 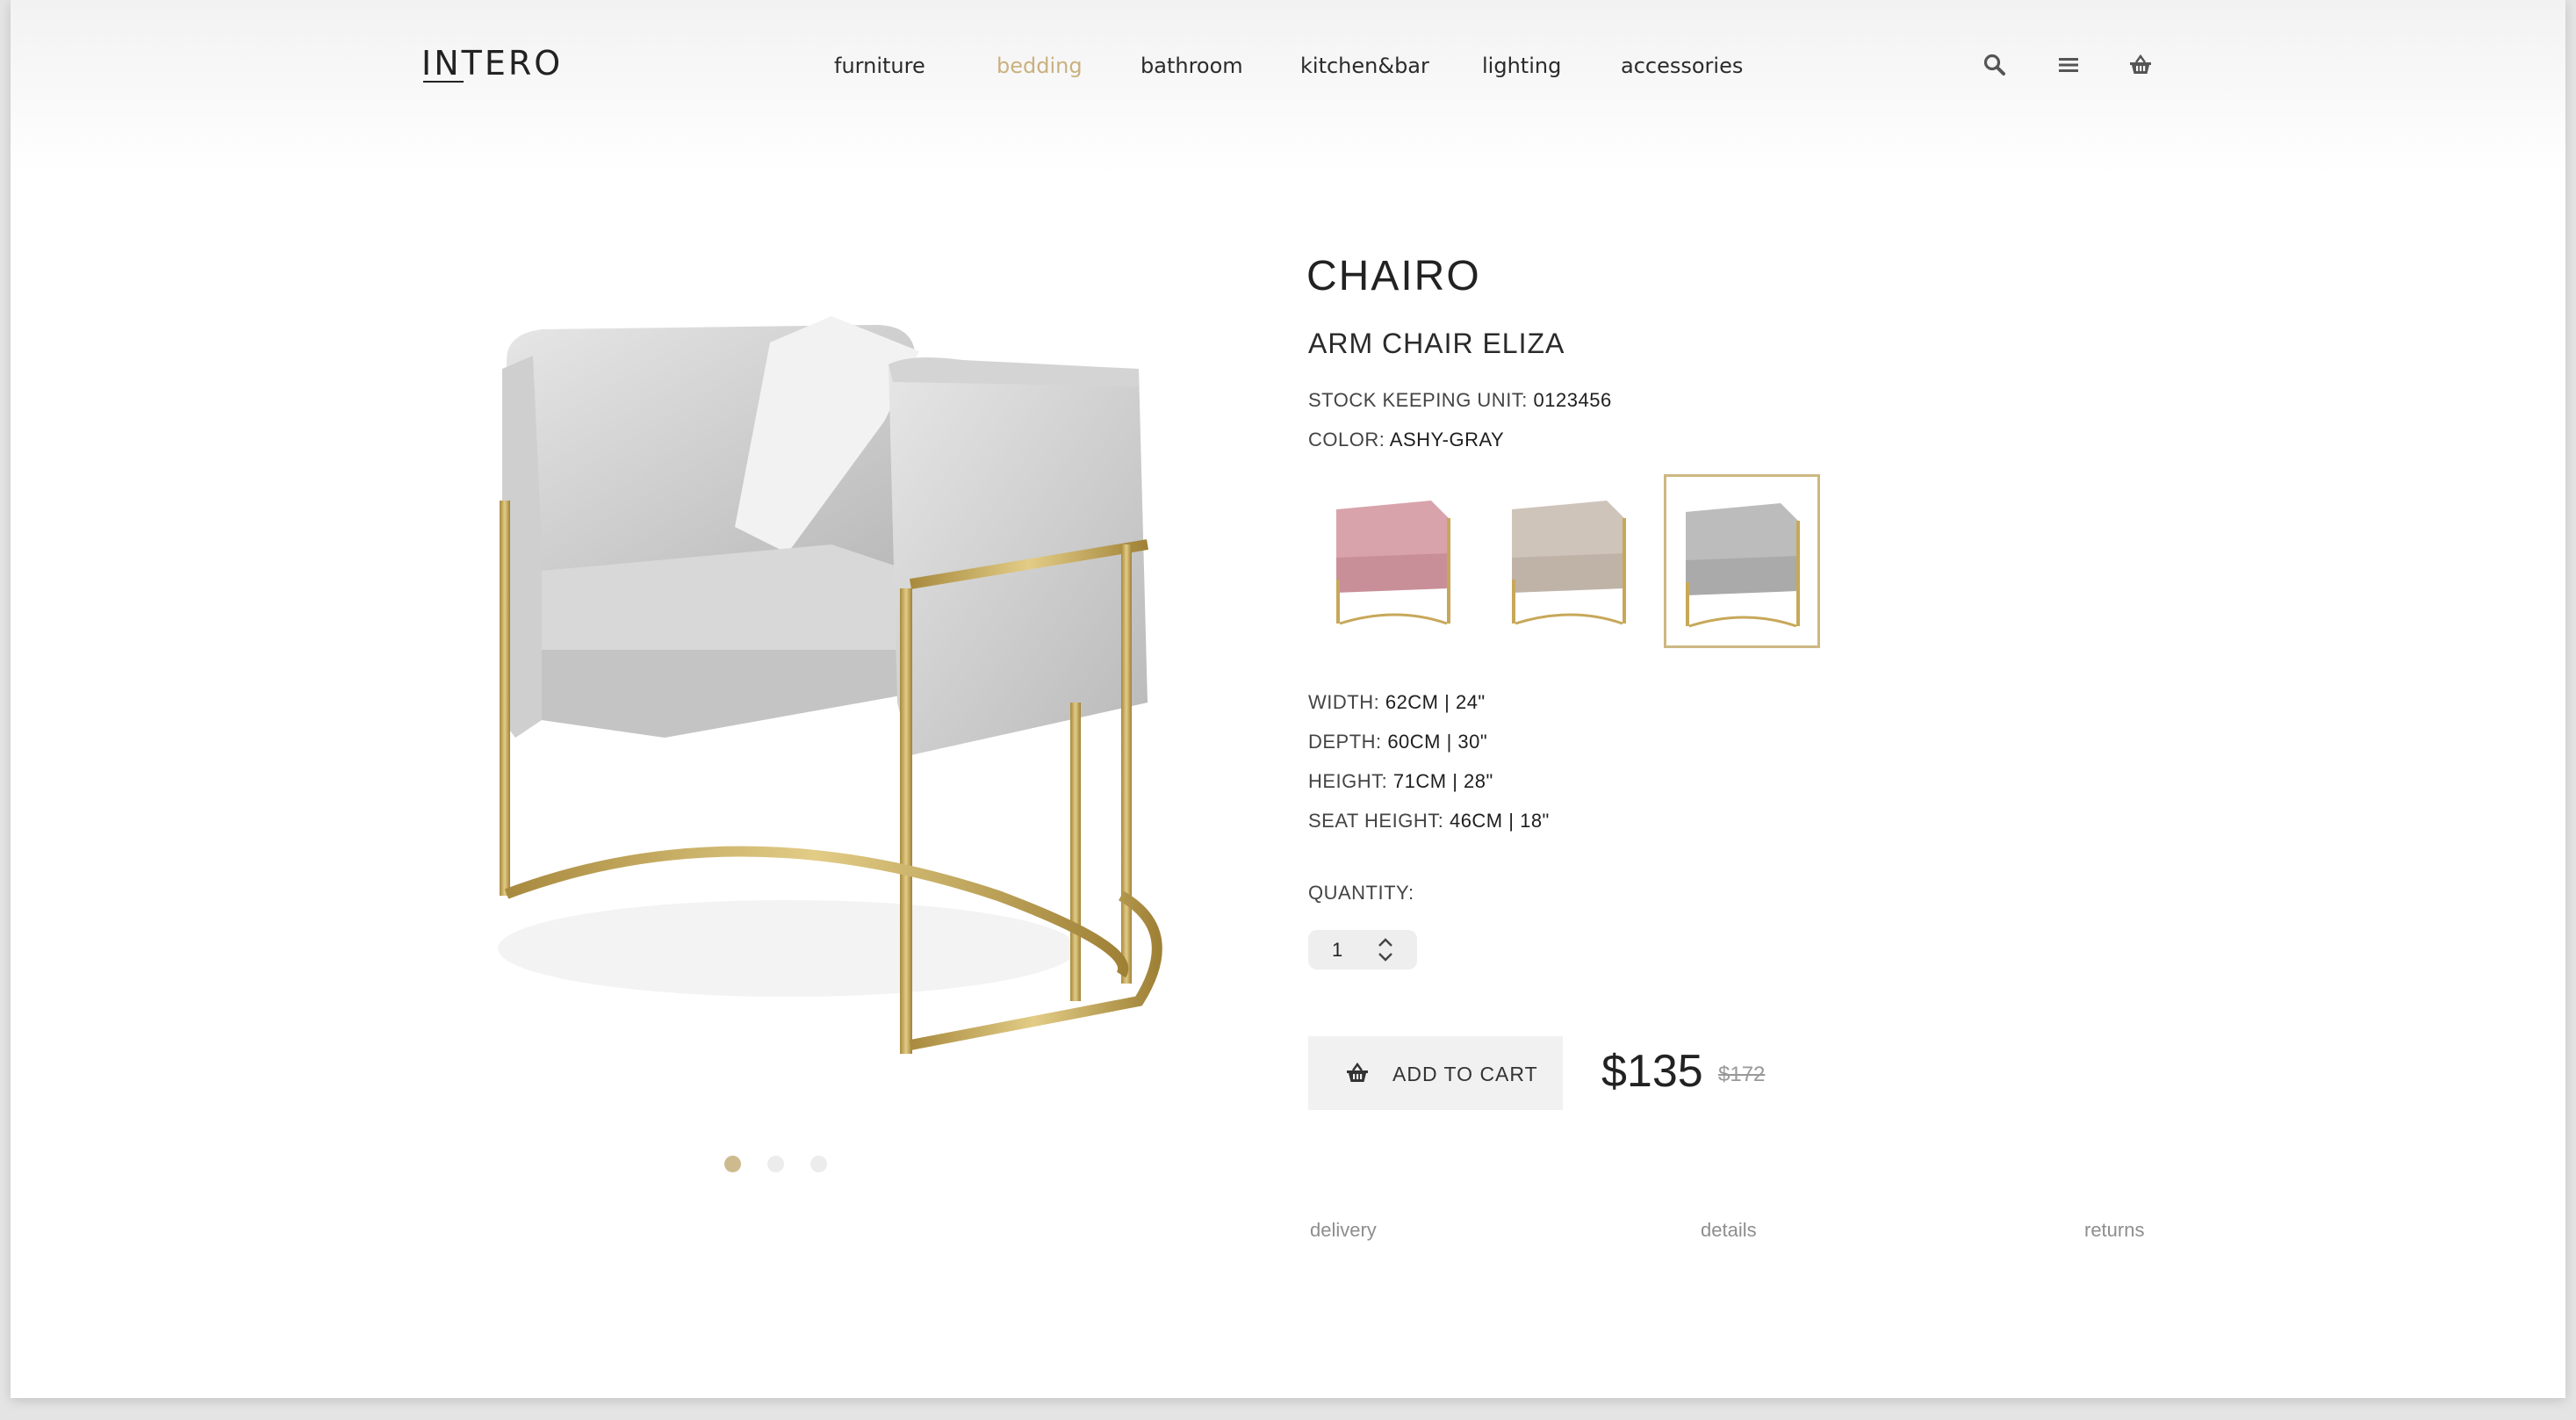 I want to click on color-row: COLOR: ASHY-GRAY, so click(x=1406, y=440).